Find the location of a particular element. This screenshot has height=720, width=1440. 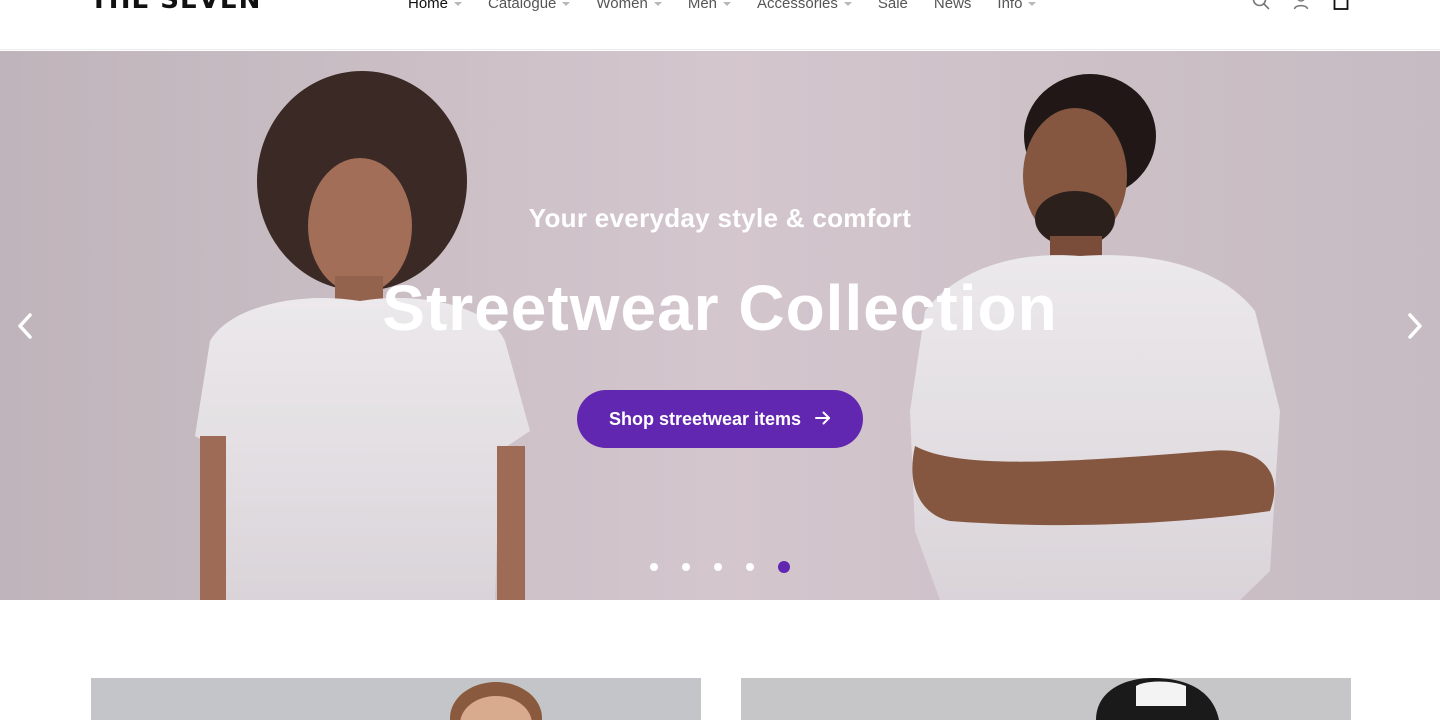

chevron-right-icon is located at coordinates (1415, 326).